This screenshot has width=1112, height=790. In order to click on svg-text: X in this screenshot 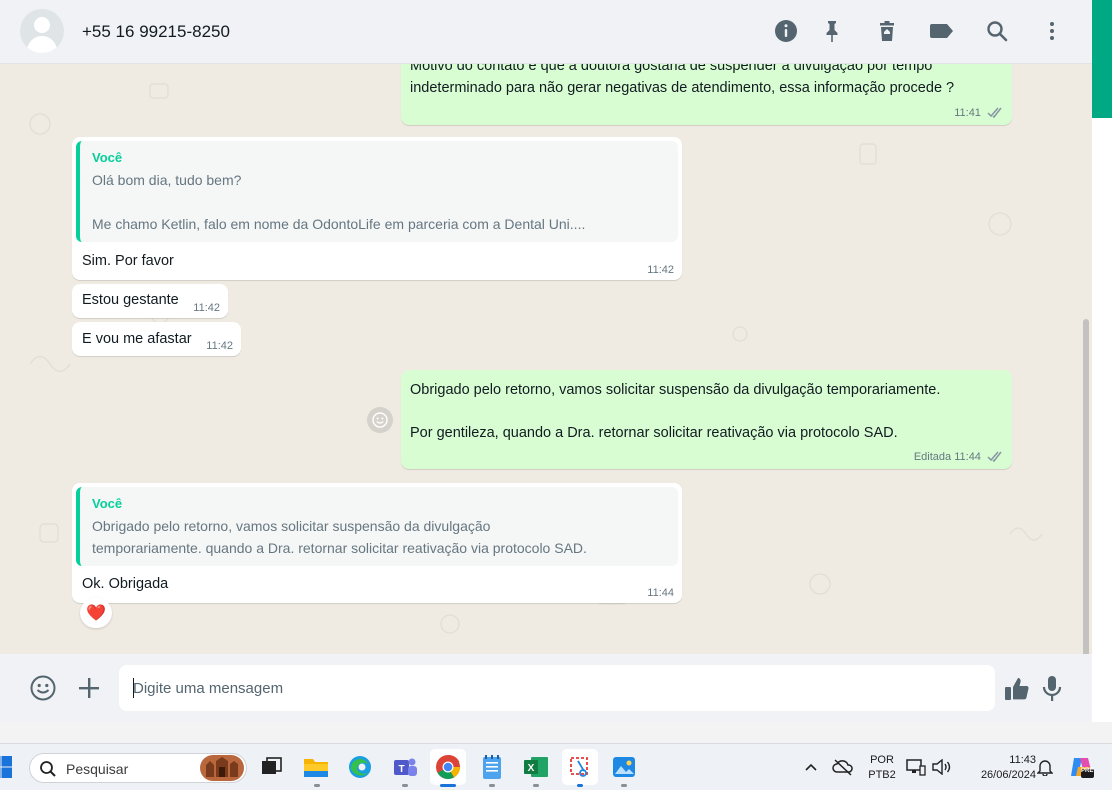, I will do `click(531, 768)`.